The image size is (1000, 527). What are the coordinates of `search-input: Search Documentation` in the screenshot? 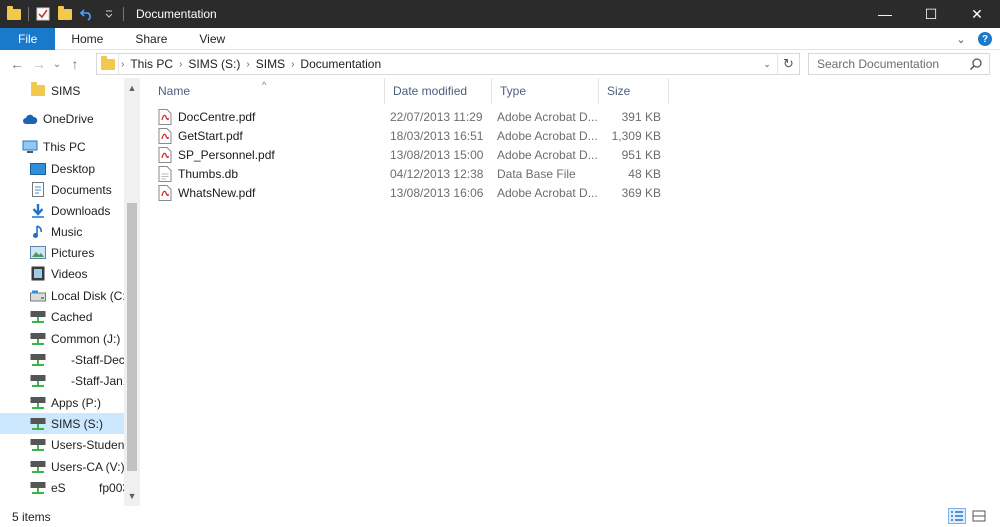 It's located at (899, 64).